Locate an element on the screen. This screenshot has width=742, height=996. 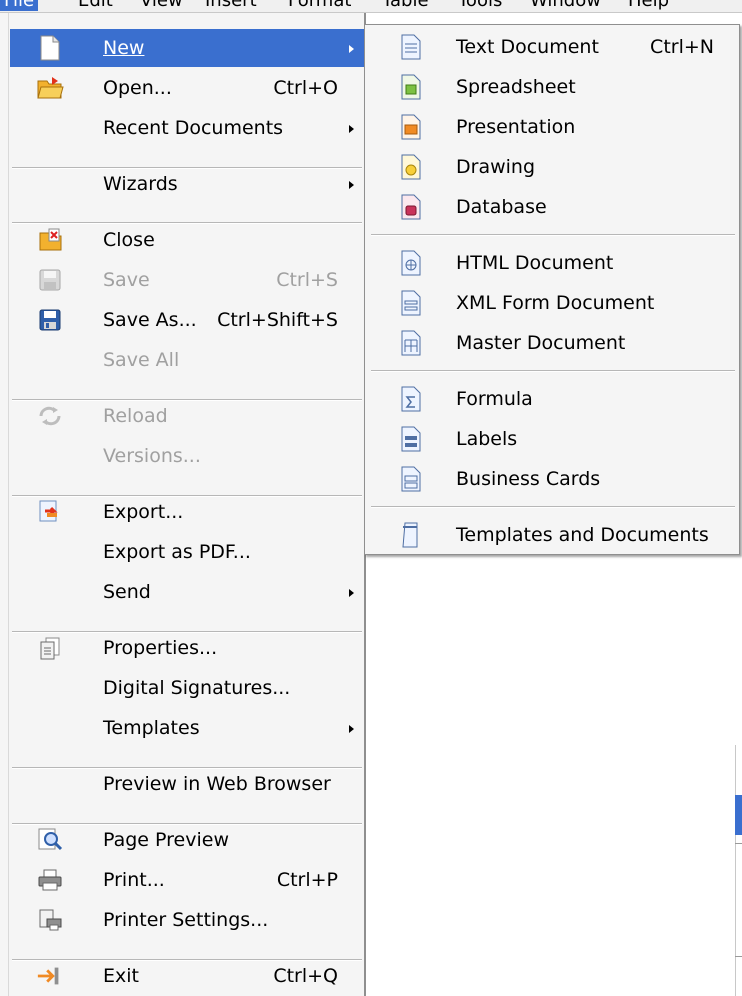
menu-item-wizards: Wizards is located at coordinates (187, 184).